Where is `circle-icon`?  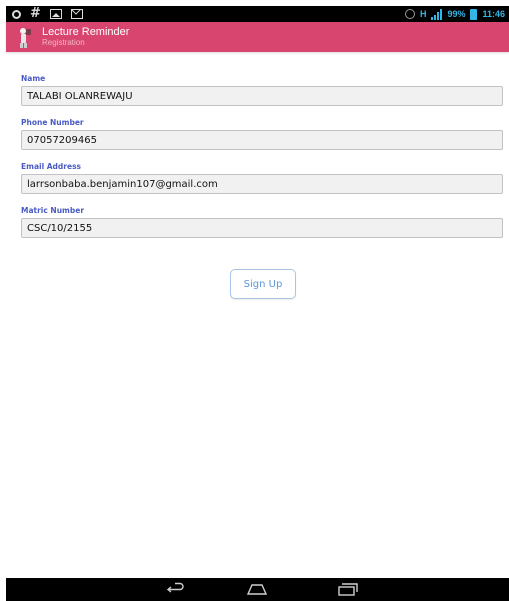
circle-icon is located at coordinates (16, 14).